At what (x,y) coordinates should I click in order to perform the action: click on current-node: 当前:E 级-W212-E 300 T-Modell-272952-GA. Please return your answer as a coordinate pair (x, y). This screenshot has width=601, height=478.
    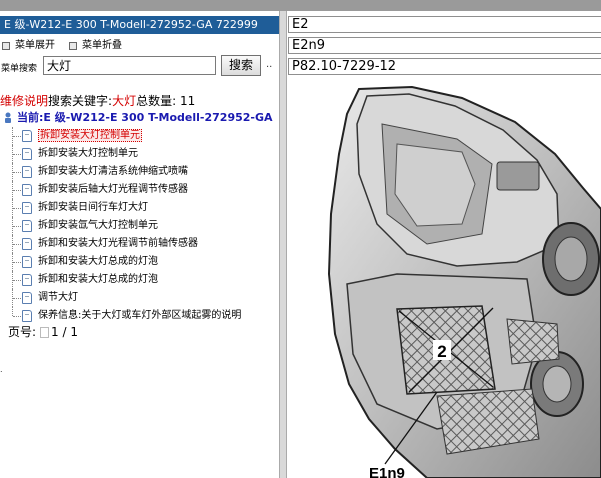
    Looking at the image, I should click on (137, 118).